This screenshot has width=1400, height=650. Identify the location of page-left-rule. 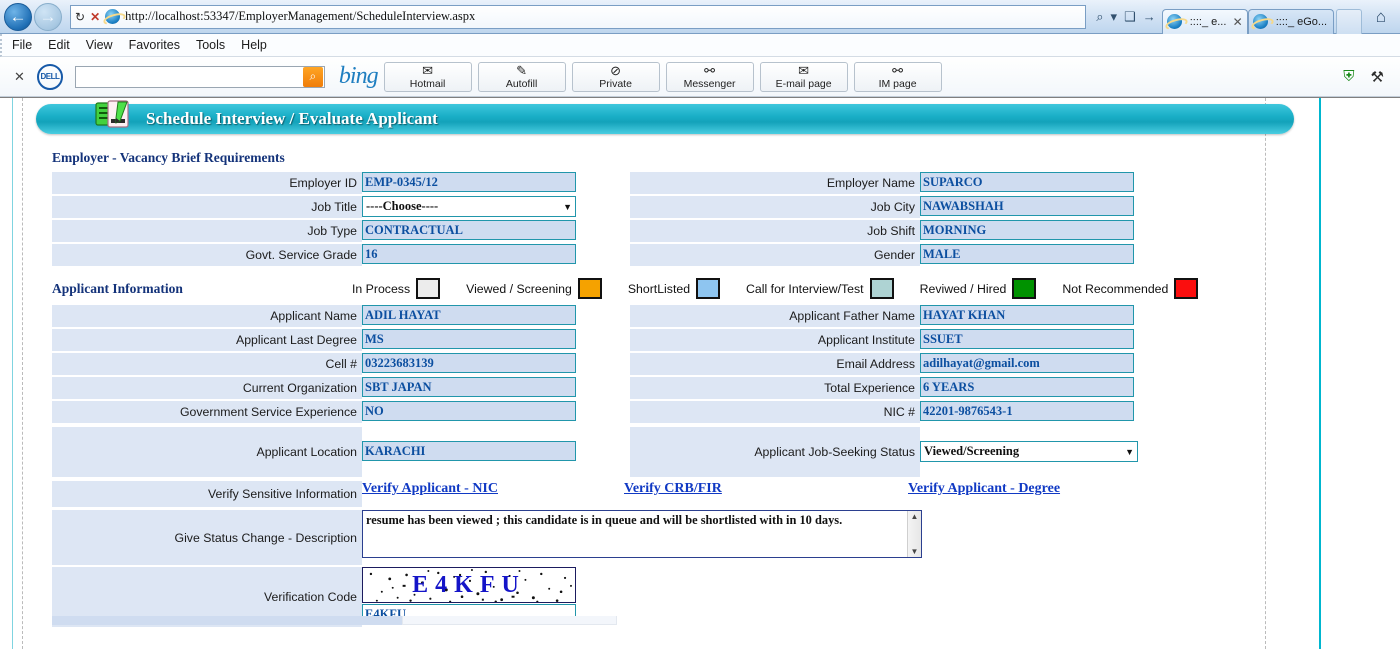
(12, 373).